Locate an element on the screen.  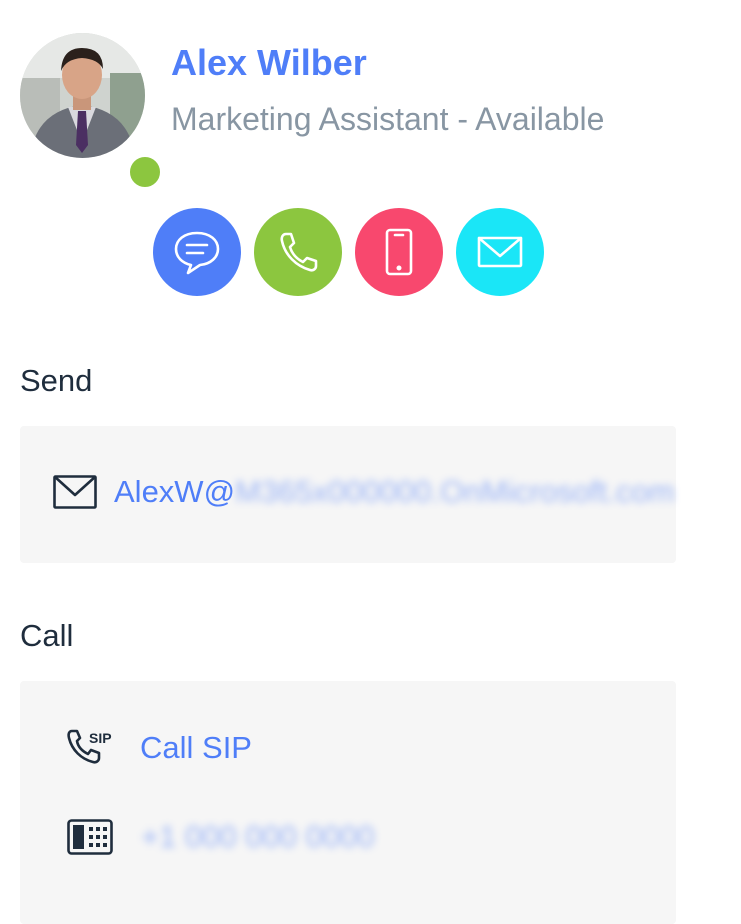
call-heading: Call is located at coordinates (47, 635).